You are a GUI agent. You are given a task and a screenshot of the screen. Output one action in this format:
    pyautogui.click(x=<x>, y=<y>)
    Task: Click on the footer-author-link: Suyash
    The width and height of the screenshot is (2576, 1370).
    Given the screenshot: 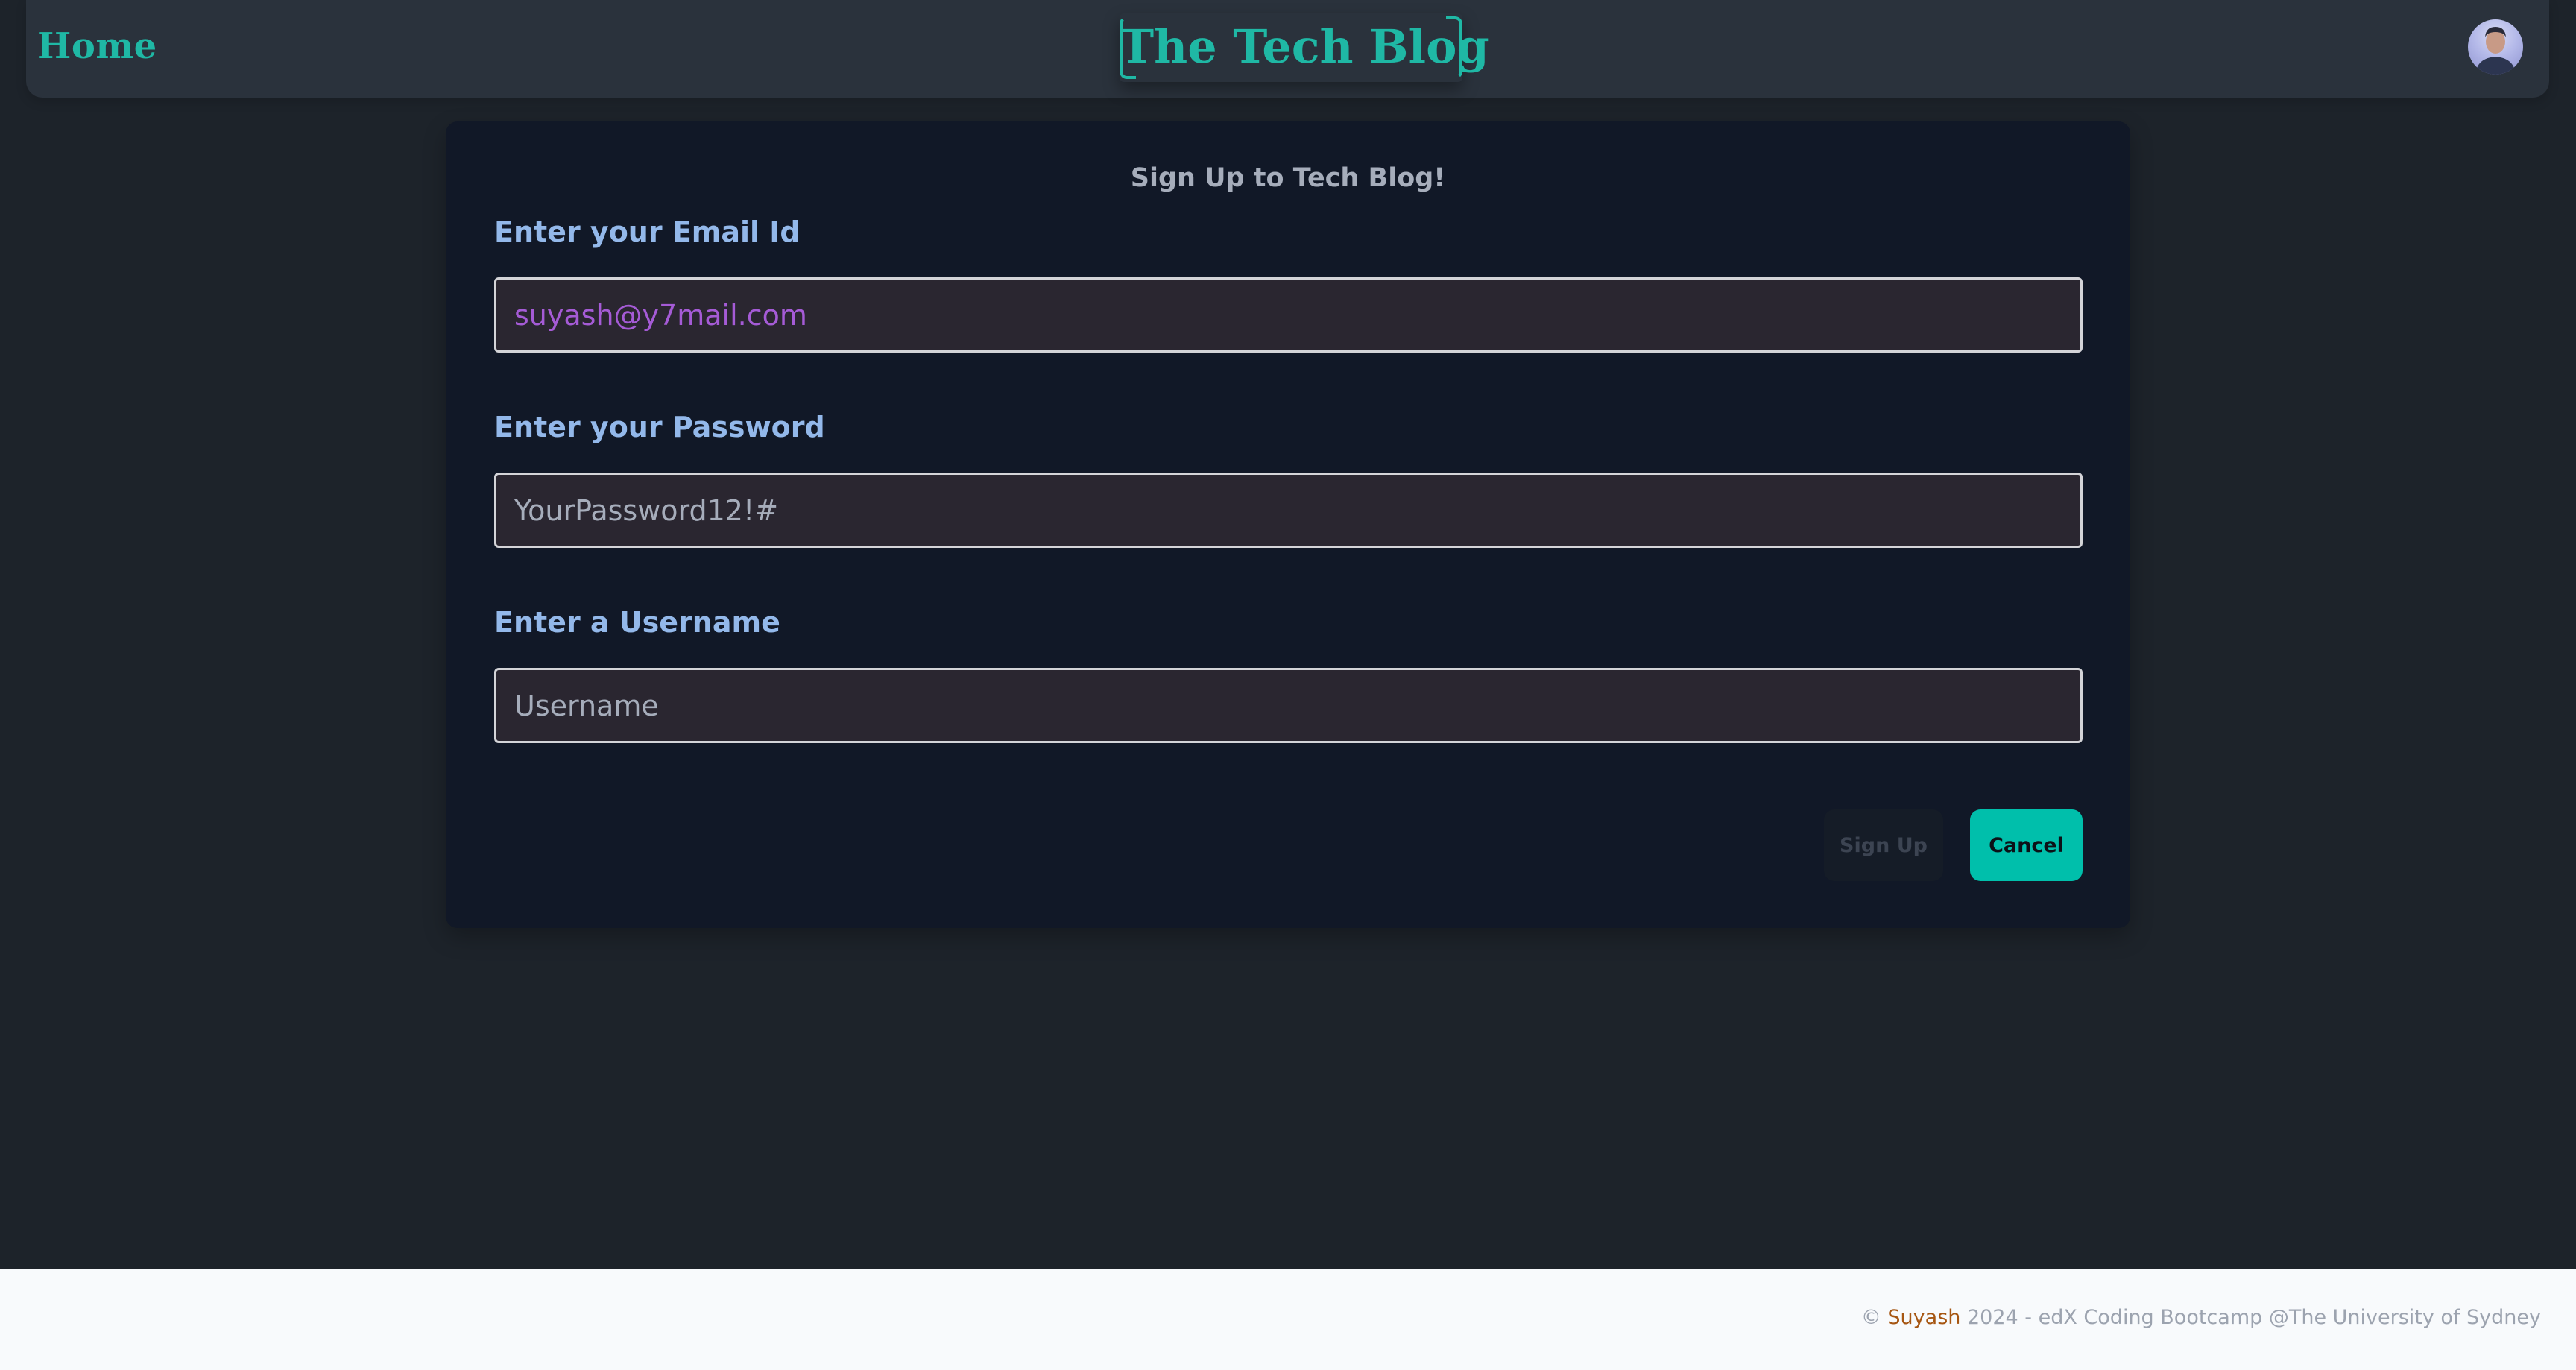 What is the action you would take?
    pyautogui.click(x=1923, y=1317)
    